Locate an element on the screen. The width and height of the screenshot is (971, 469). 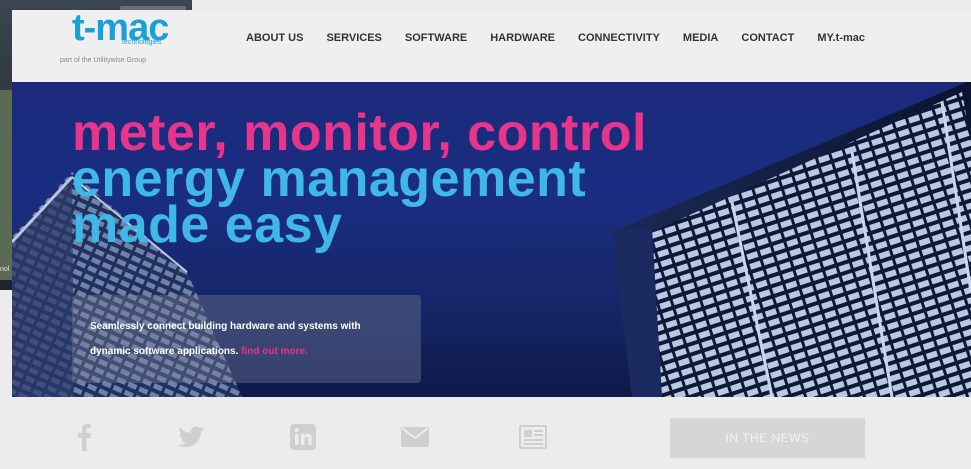
email-icon is located at coordinates (415, 437).